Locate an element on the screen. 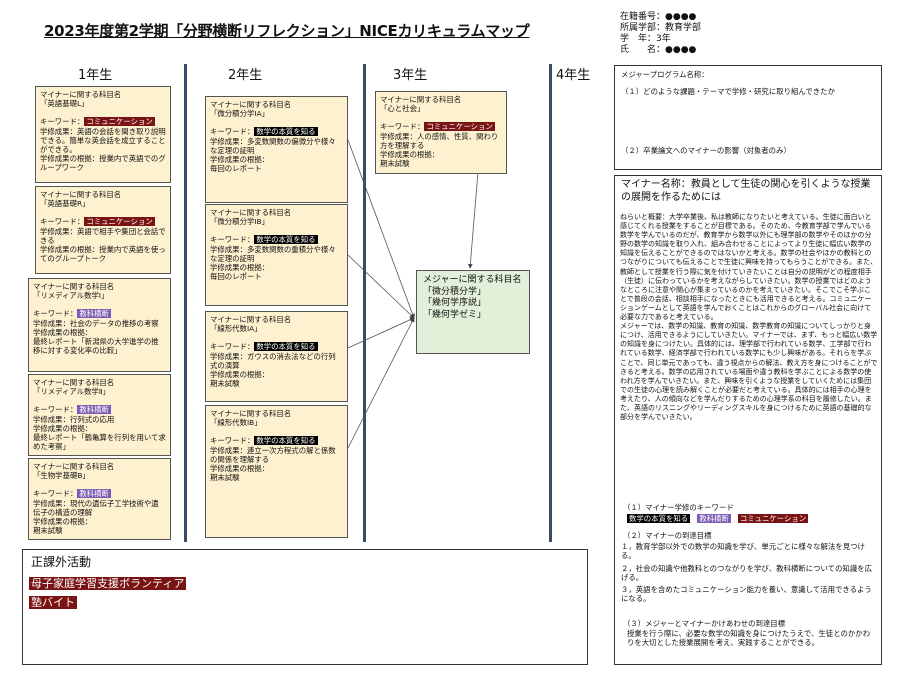 This screenshot has width=900, height=675. outcome-line: 学修成果：多変数関数の重積分や様々な定理の証明 is located at coordinates (273, 253).